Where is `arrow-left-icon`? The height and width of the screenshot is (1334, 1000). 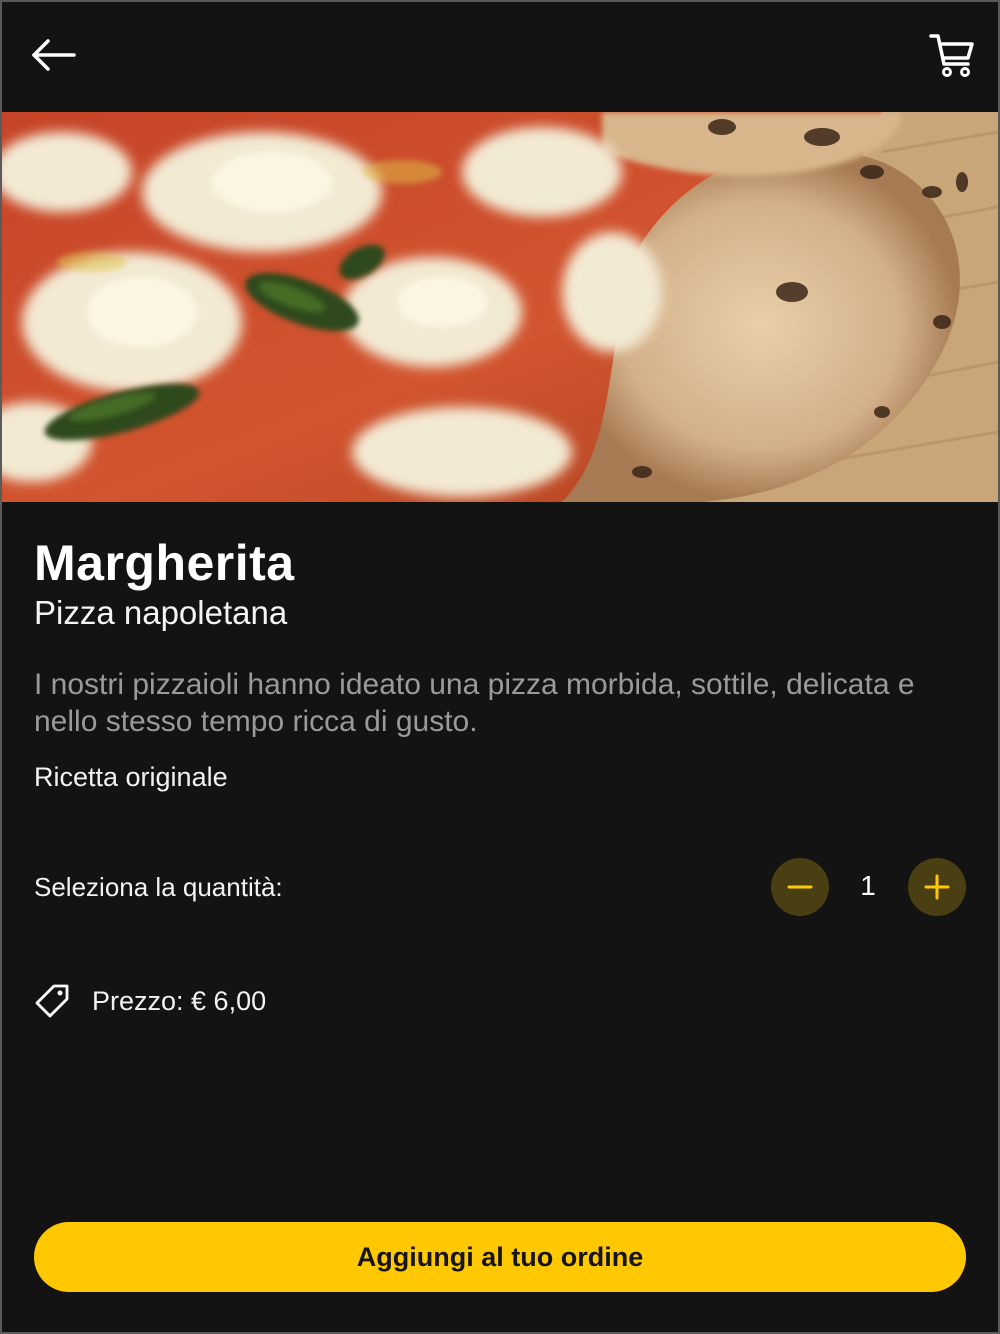
arrow-left-icon is located at coordinates (54, 55).